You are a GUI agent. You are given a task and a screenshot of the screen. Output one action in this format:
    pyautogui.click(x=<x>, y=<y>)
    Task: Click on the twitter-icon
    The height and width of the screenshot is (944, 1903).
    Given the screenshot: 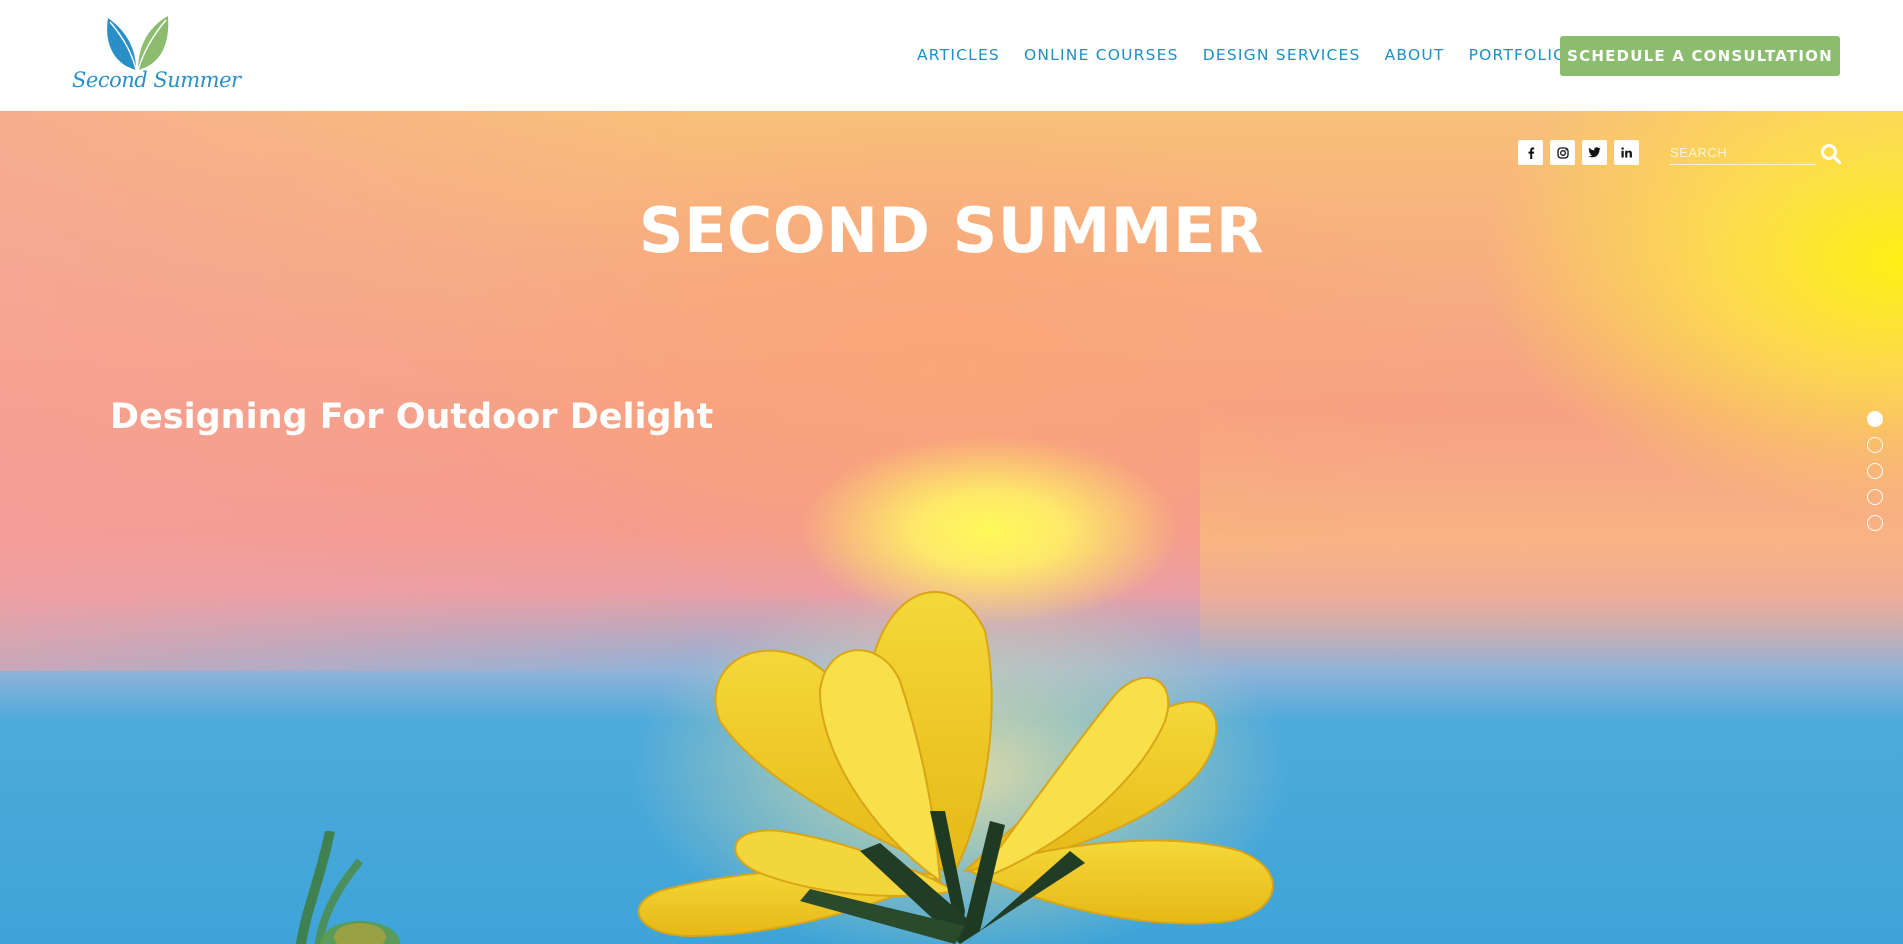 What is the action you would take?
    pyautogui.click(x=1594, y=152)
    